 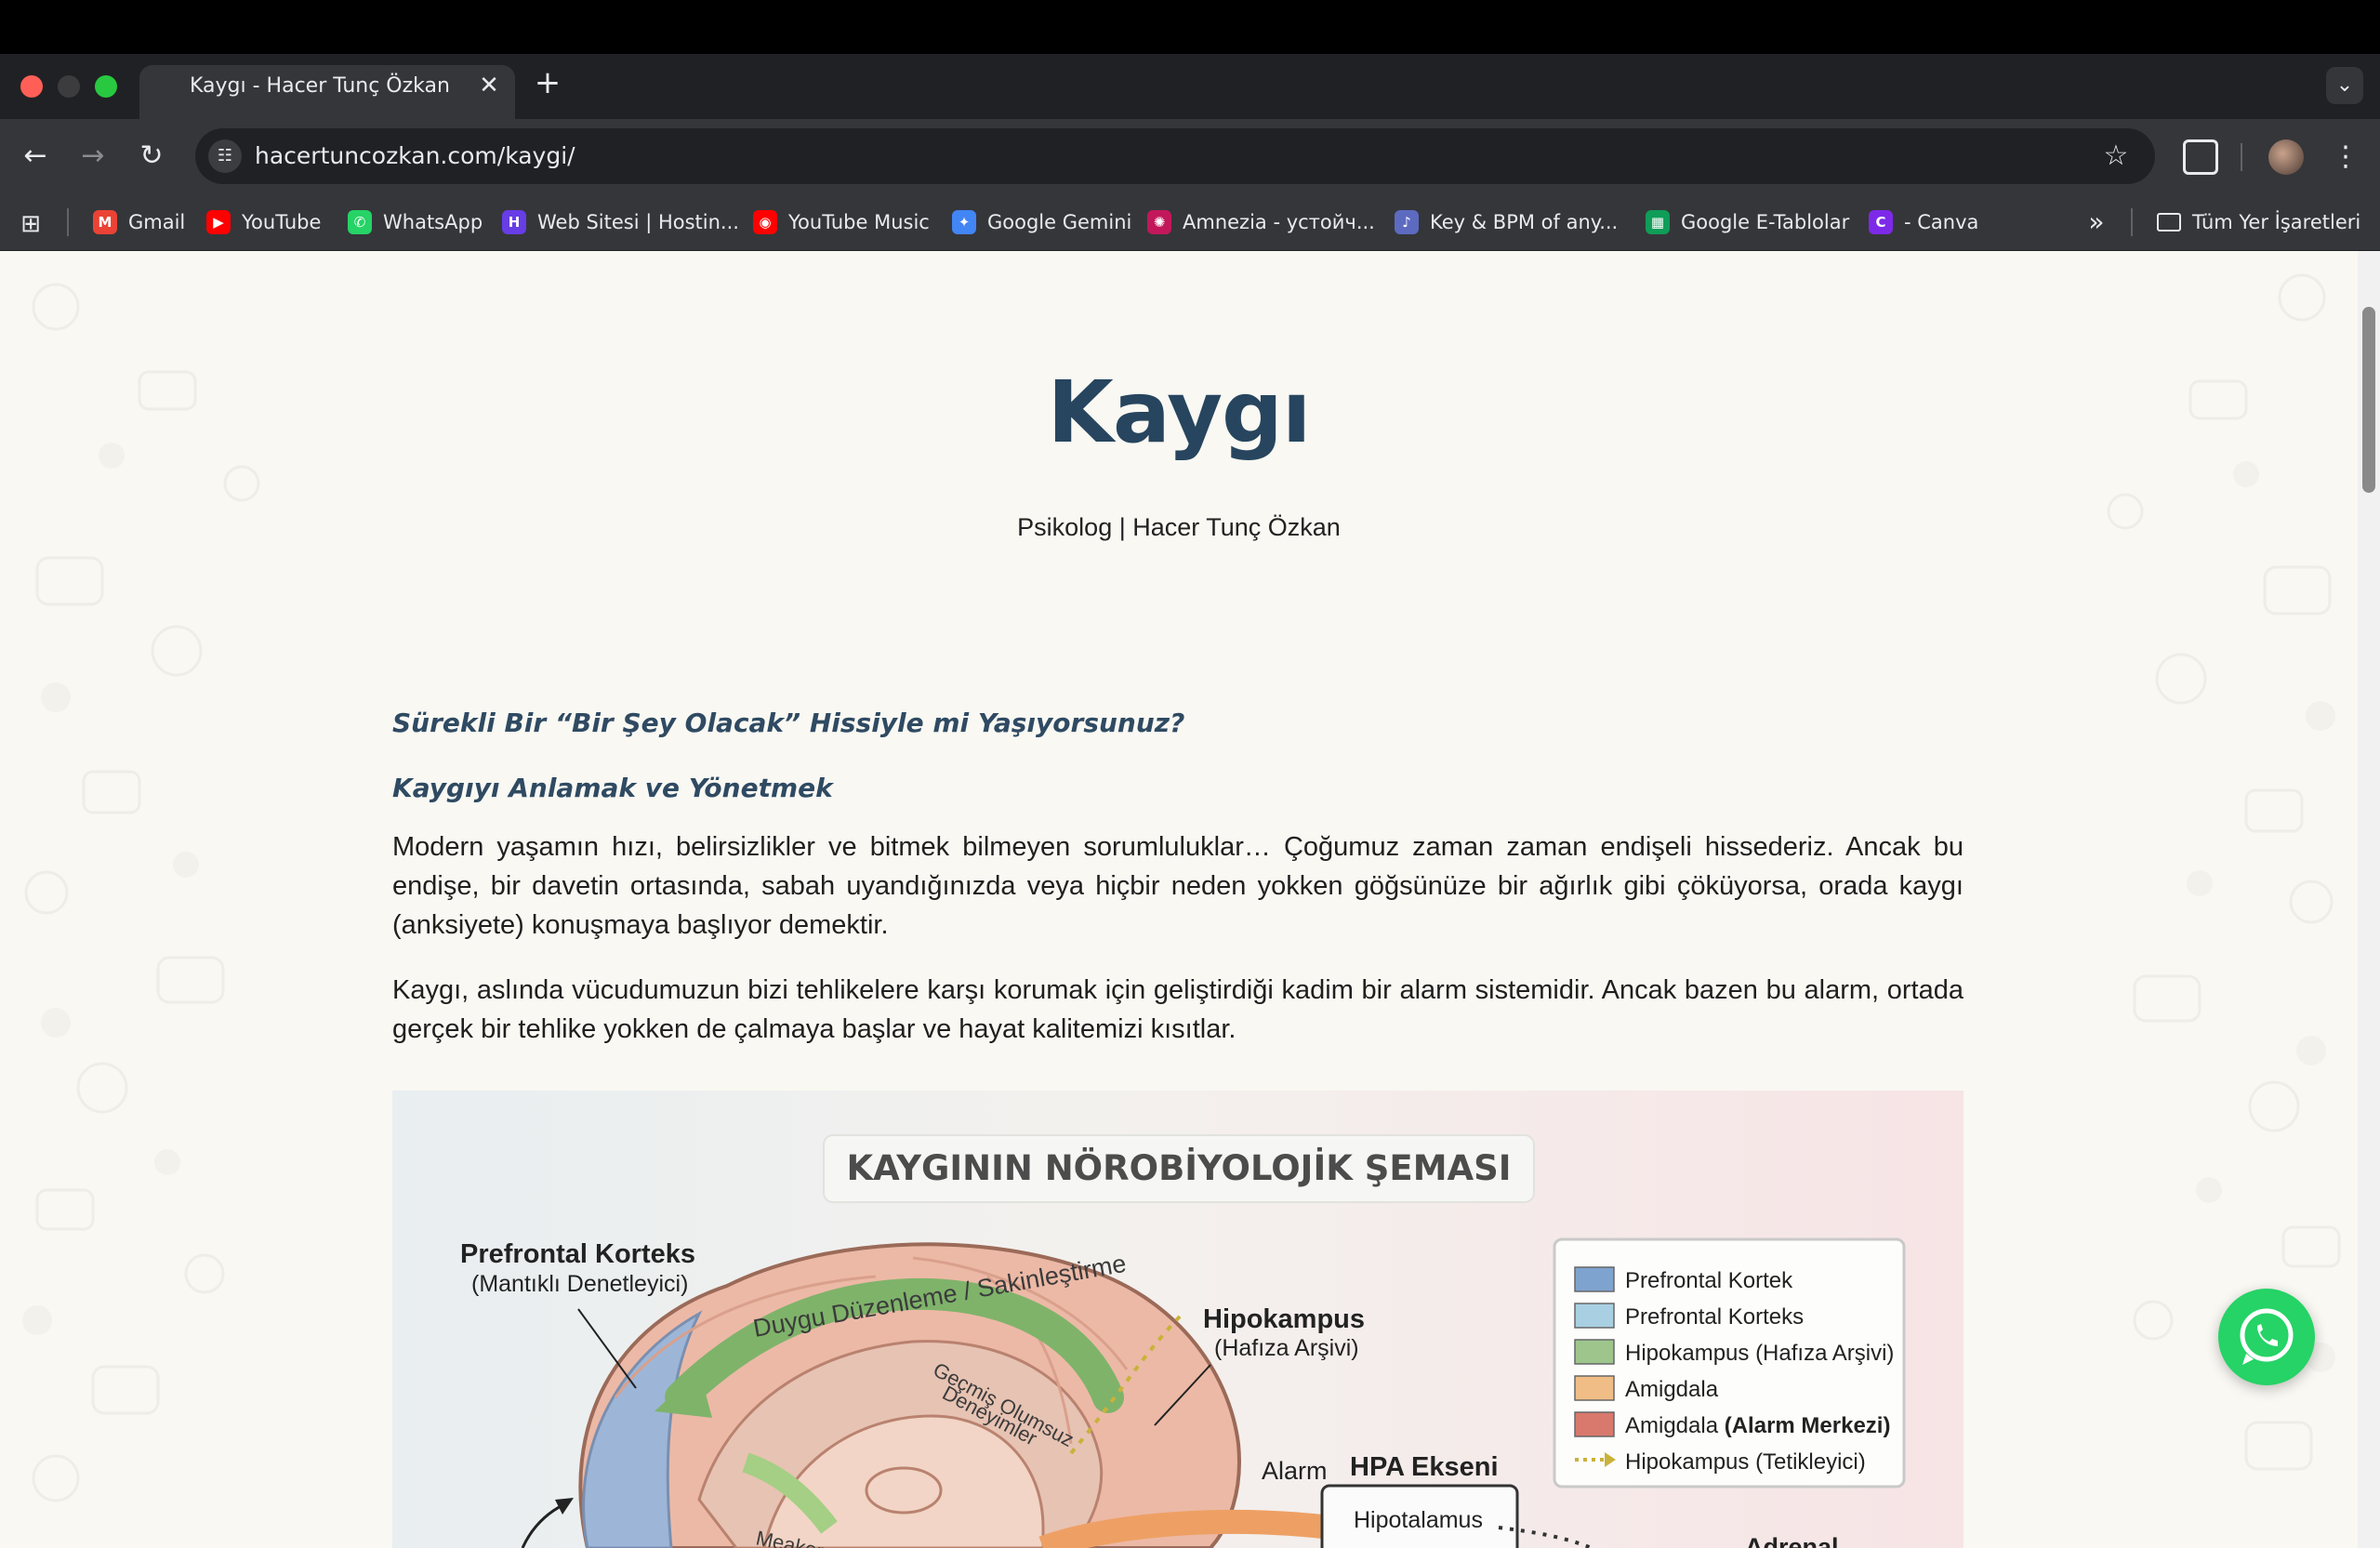 What do you see at coordinates (320, 86) in the screenshot?
I see `tab-title: Kaygı - Hacer Tunç Özkan` at bounding box center [320, 86].